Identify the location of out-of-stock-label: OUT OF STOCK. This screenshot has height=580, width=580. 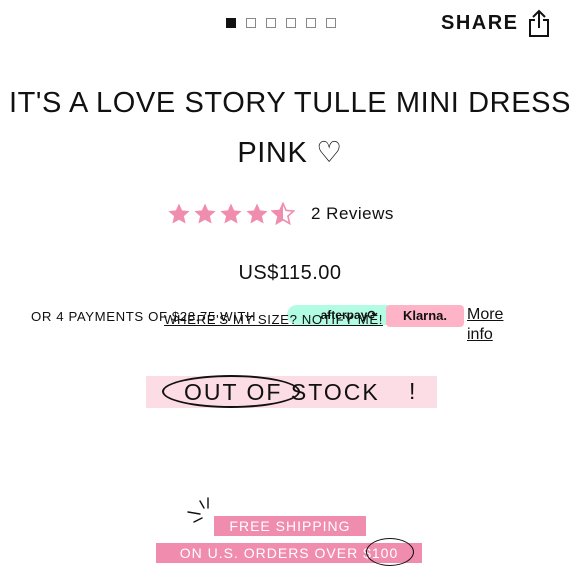
(282, 392).